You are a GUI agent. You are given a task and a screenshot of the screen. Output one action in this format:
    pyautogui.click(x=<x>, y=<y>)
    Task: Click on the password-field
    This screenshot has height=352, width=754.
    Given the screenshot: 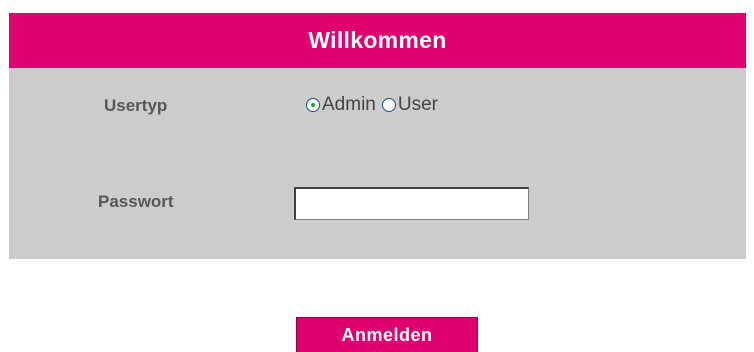 What is the action you would take?
    pyautogui.click(x=411, y=203)
    